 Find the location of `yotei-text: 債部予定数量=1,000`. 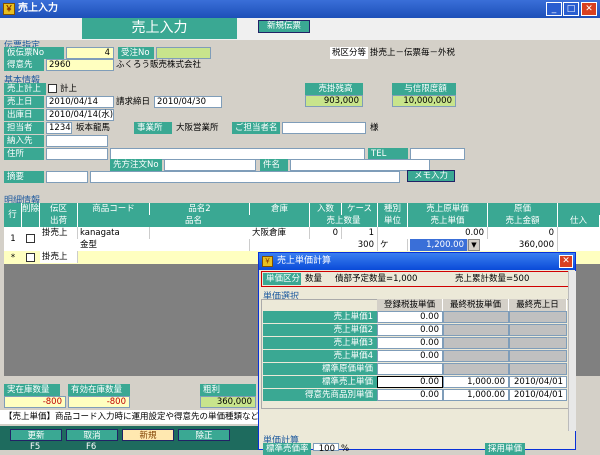

yotei-text: 債部予定数量=1,000 is located at coordinates (376, 279).